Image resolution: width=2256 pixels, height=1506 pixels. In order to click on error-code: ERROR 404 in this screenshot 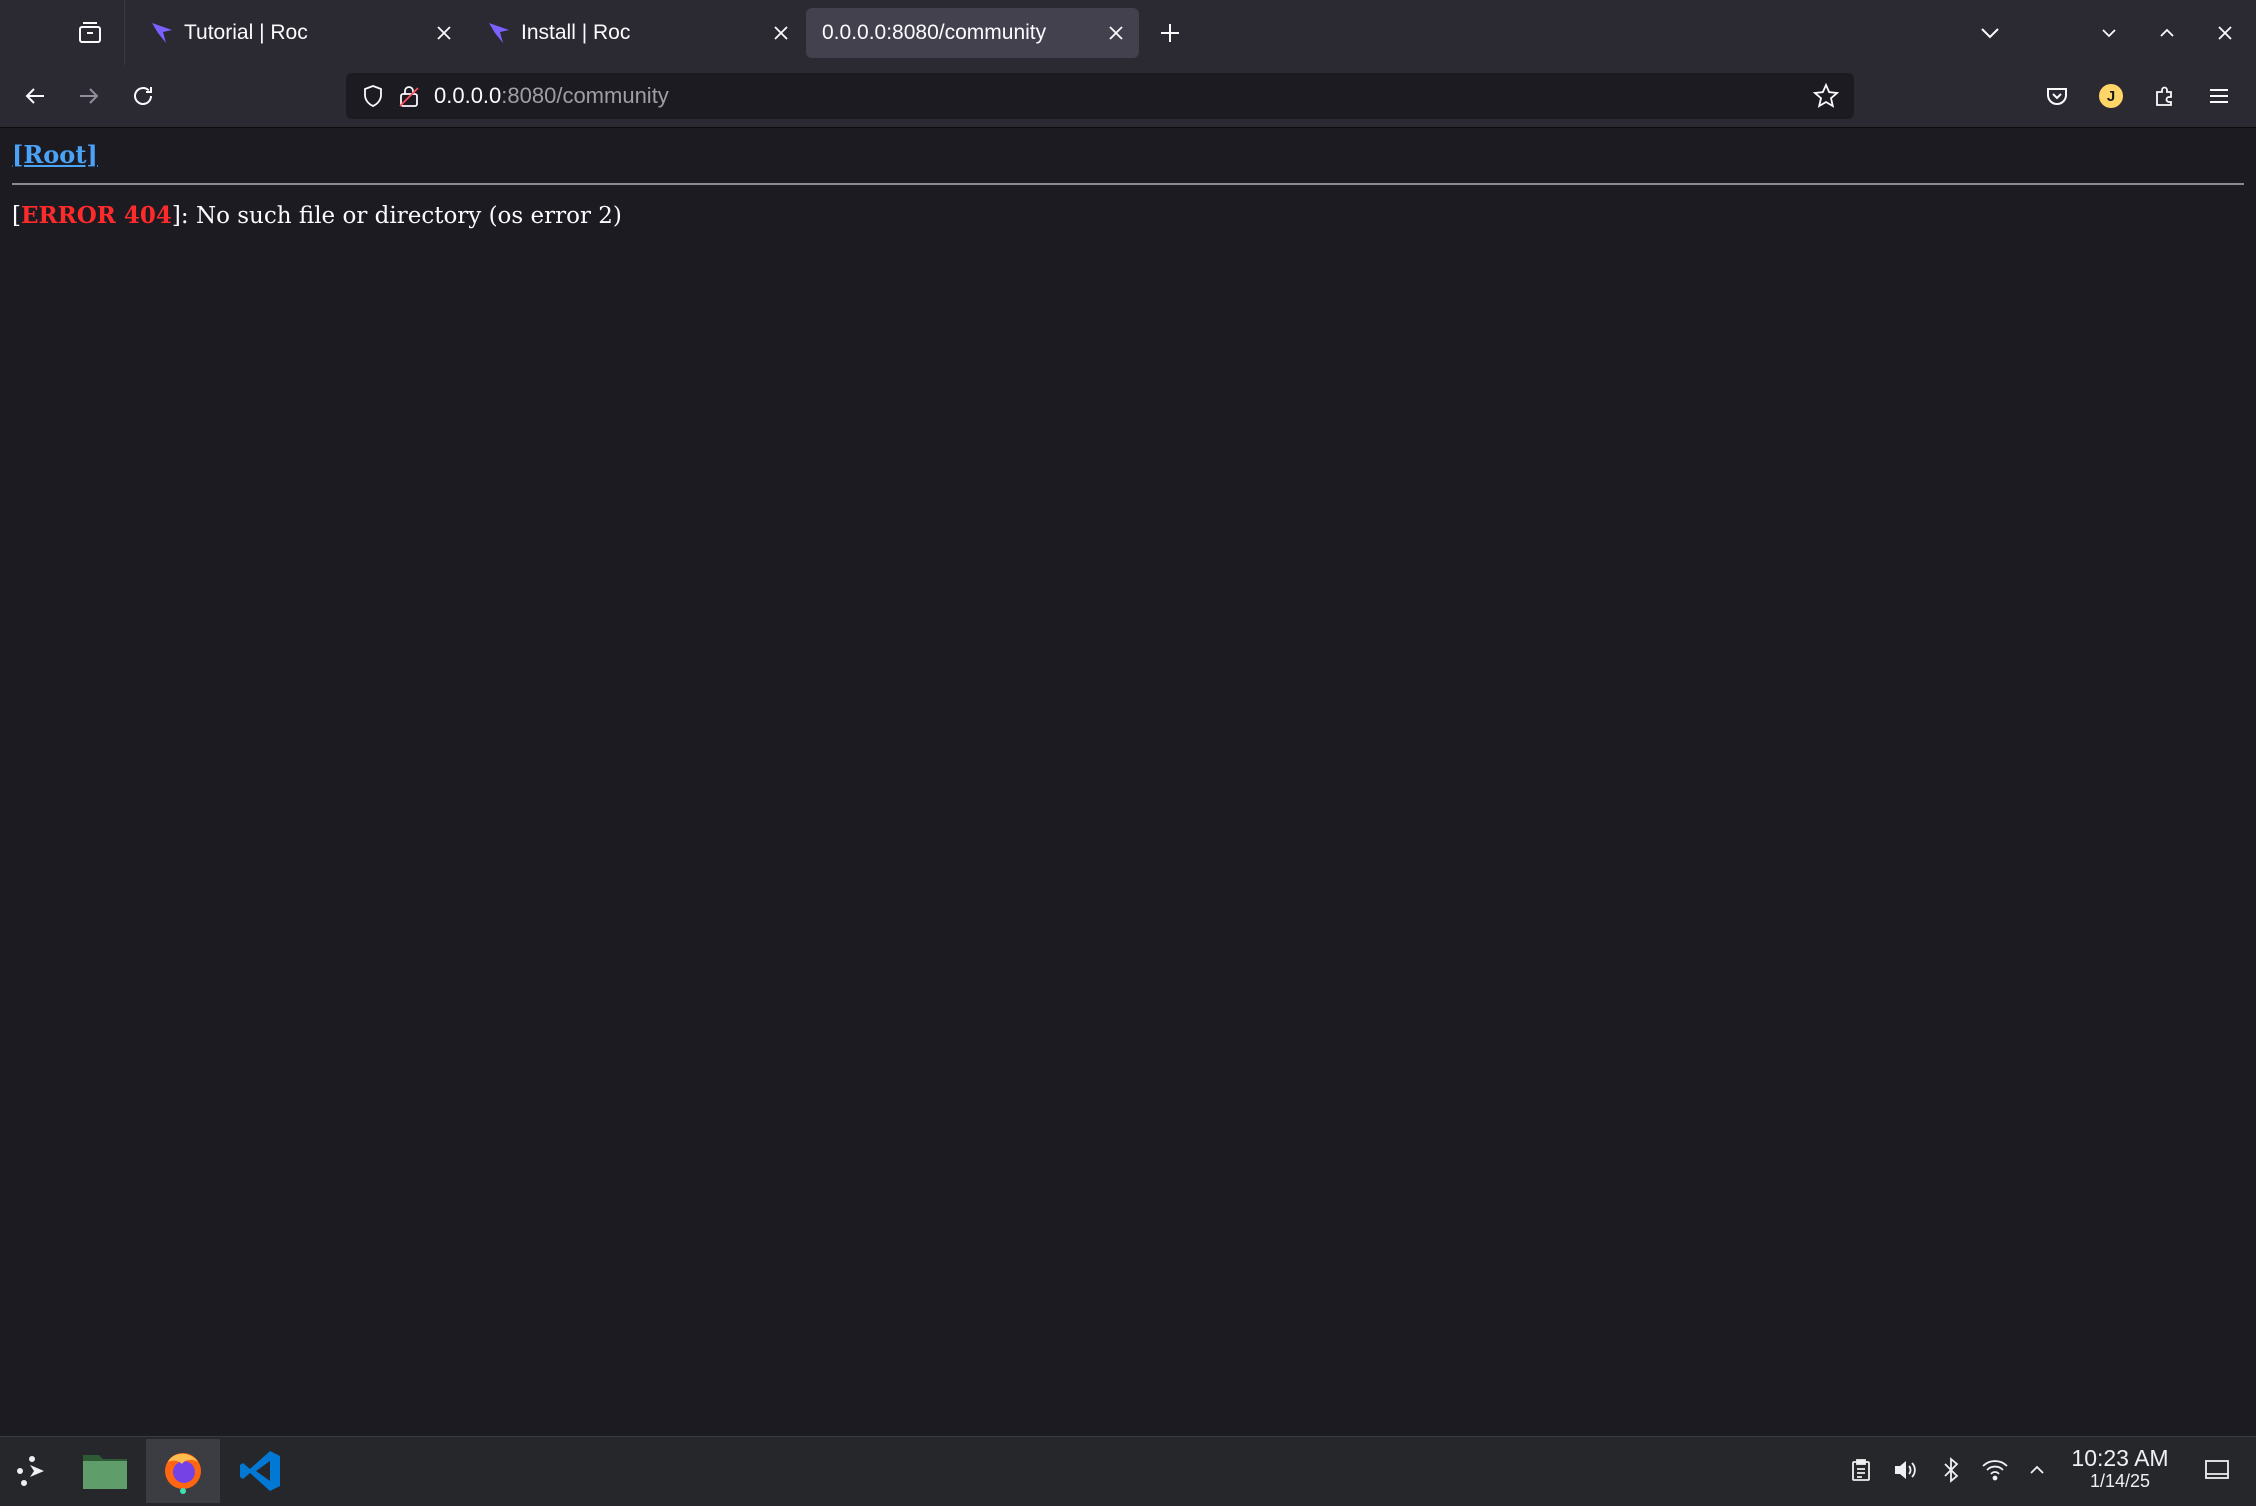, I will do `click(96, 215)`.